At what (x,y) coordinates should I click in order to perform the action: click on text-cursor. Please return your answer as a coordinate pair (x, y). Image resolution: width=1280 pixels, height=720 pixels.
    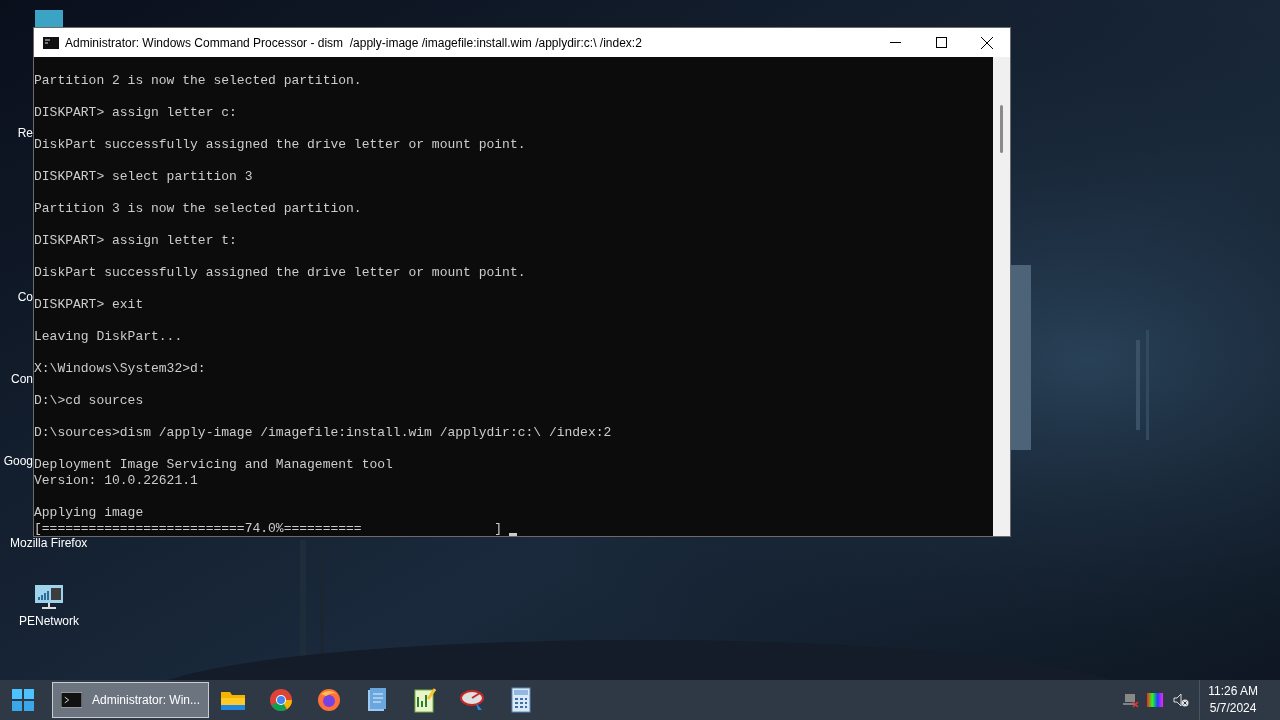
    Looking at the image, I should click on (513, 534).